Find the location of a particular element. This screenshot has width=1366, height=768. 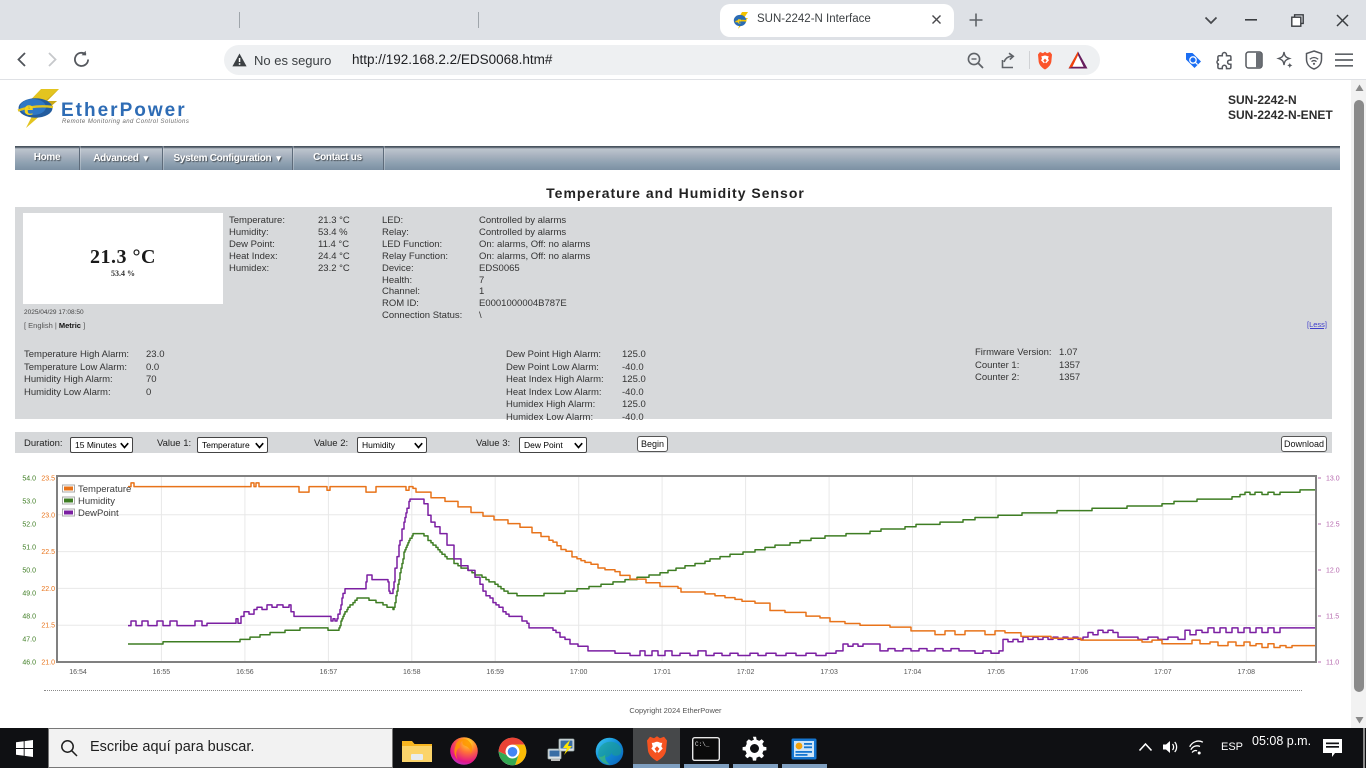

svg-text: 17:05 is located at coordinates (996, 672).